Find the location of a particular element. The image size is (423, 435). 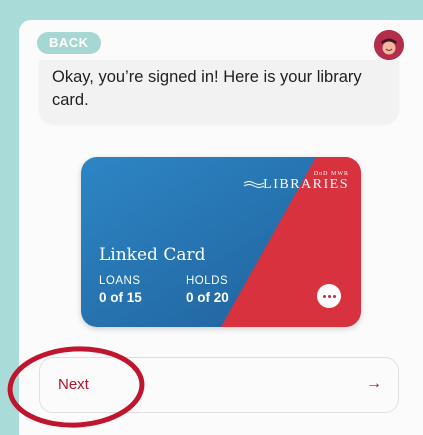

wave-icon is located at coordinates (254, 184).